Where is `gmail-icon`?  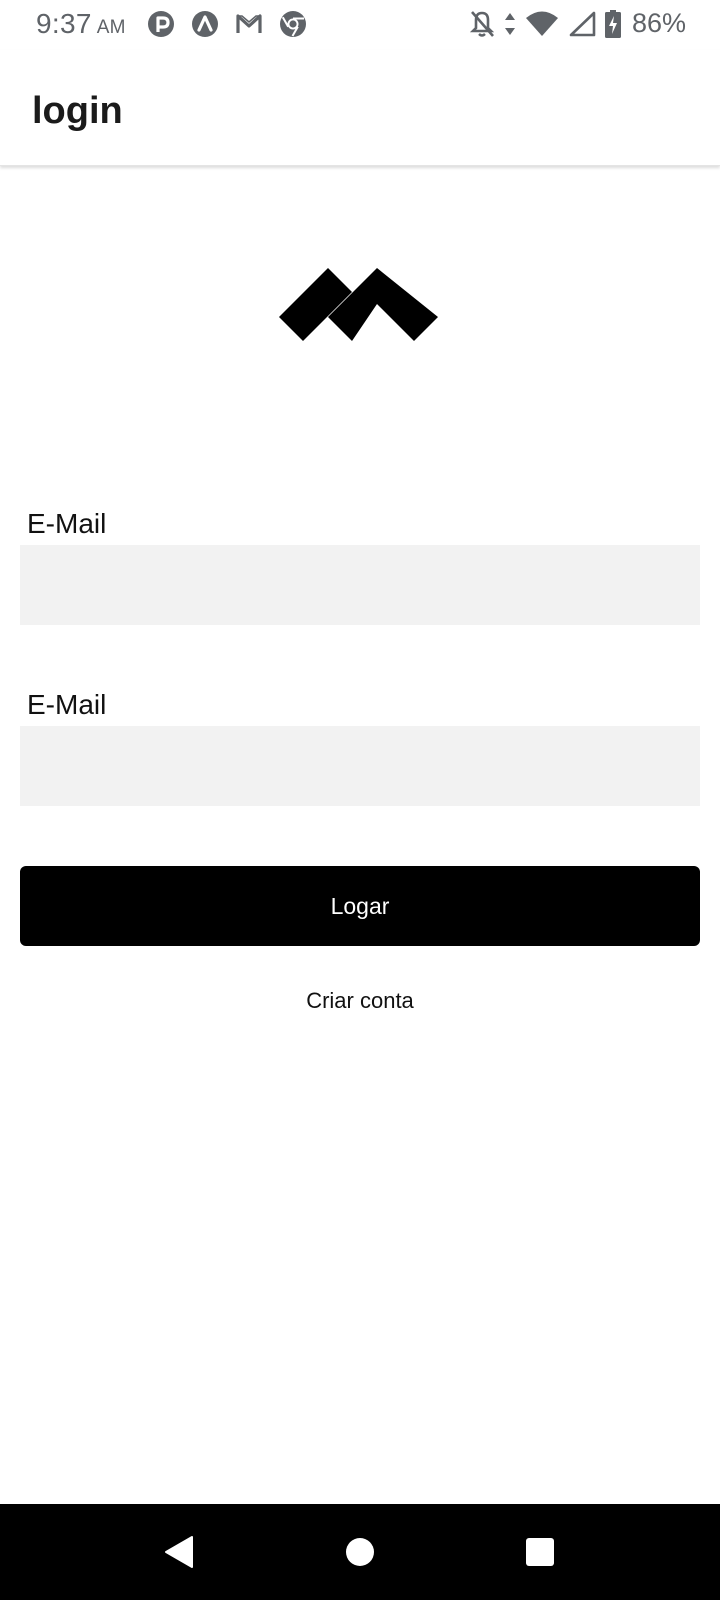
gmail-icon is located at coordinates (249, 23).